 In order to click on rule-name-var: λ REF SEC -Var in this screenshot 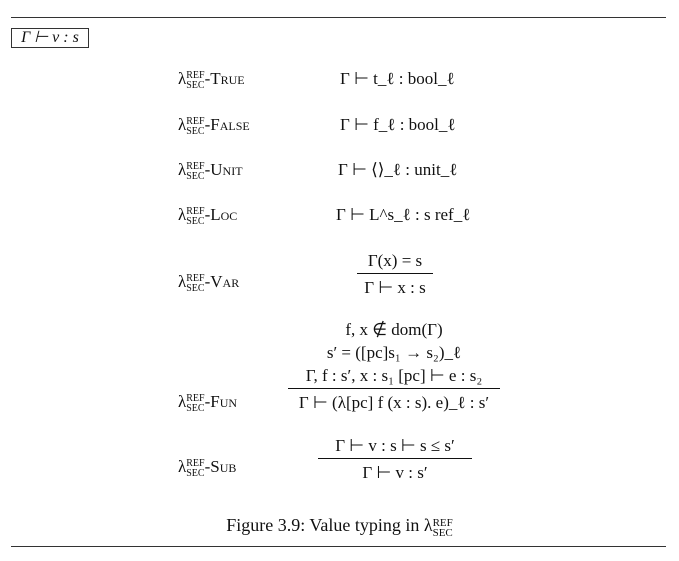, I will do `click(209, 283)`.